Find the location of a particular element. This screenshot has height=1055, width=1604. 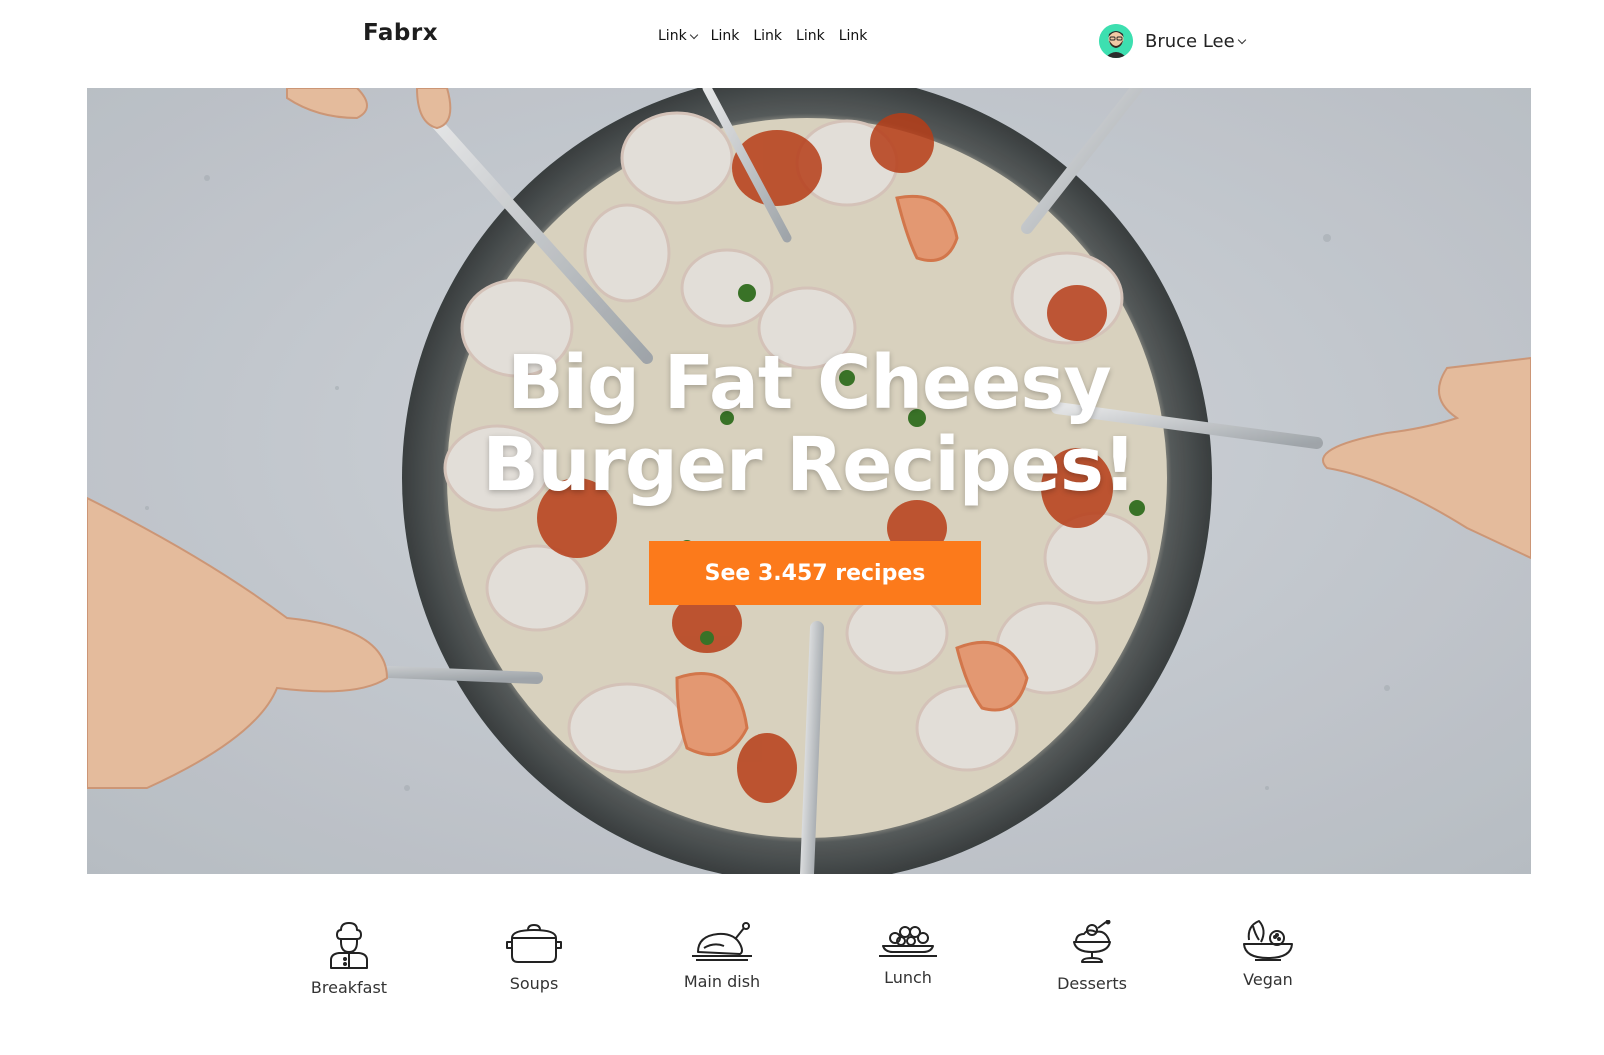

category-main-dish: Main dish is located at coordinates (722, 955).